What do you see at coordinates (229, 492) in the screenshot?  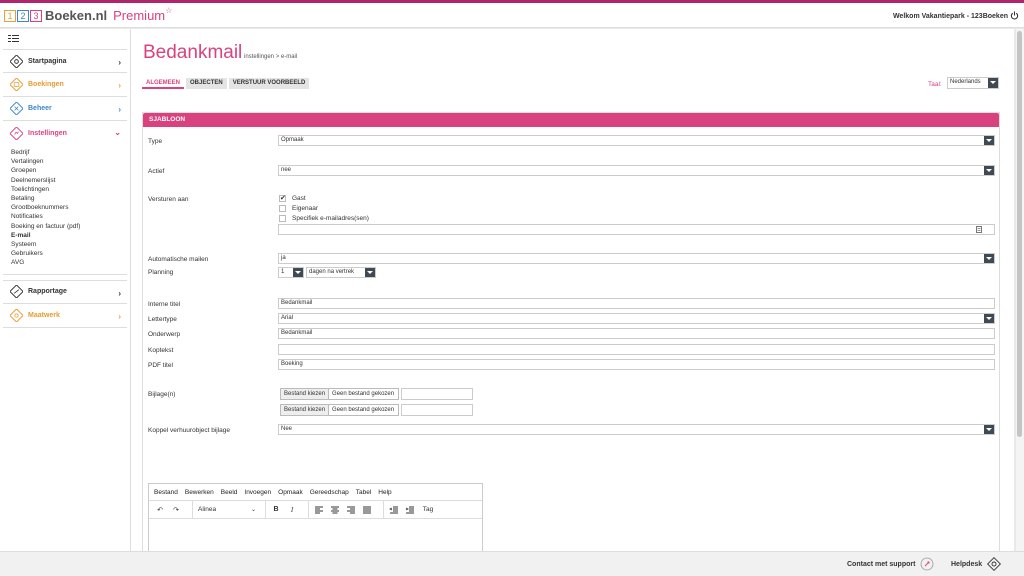 I see `menu-beeld: Beeld` at bounding box center [229, 492].